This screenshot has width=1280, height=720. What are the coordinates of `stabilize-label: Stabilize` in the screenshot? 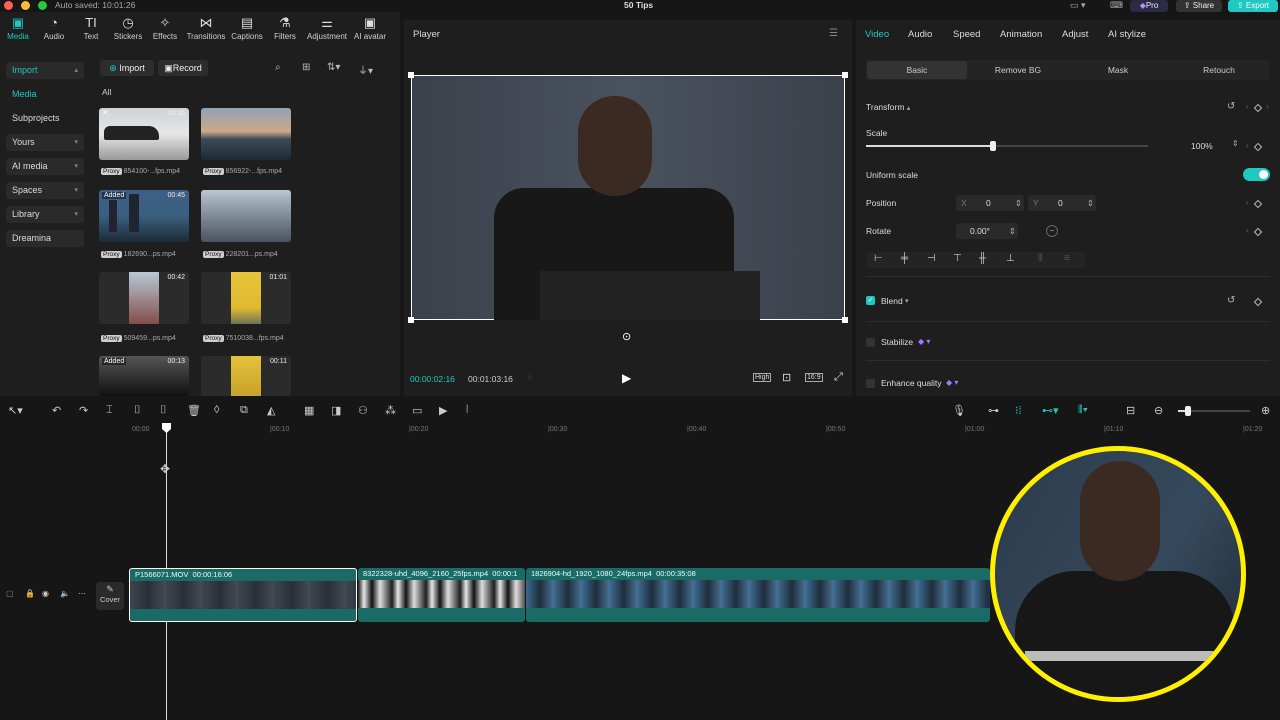 It's located at (897, 342).